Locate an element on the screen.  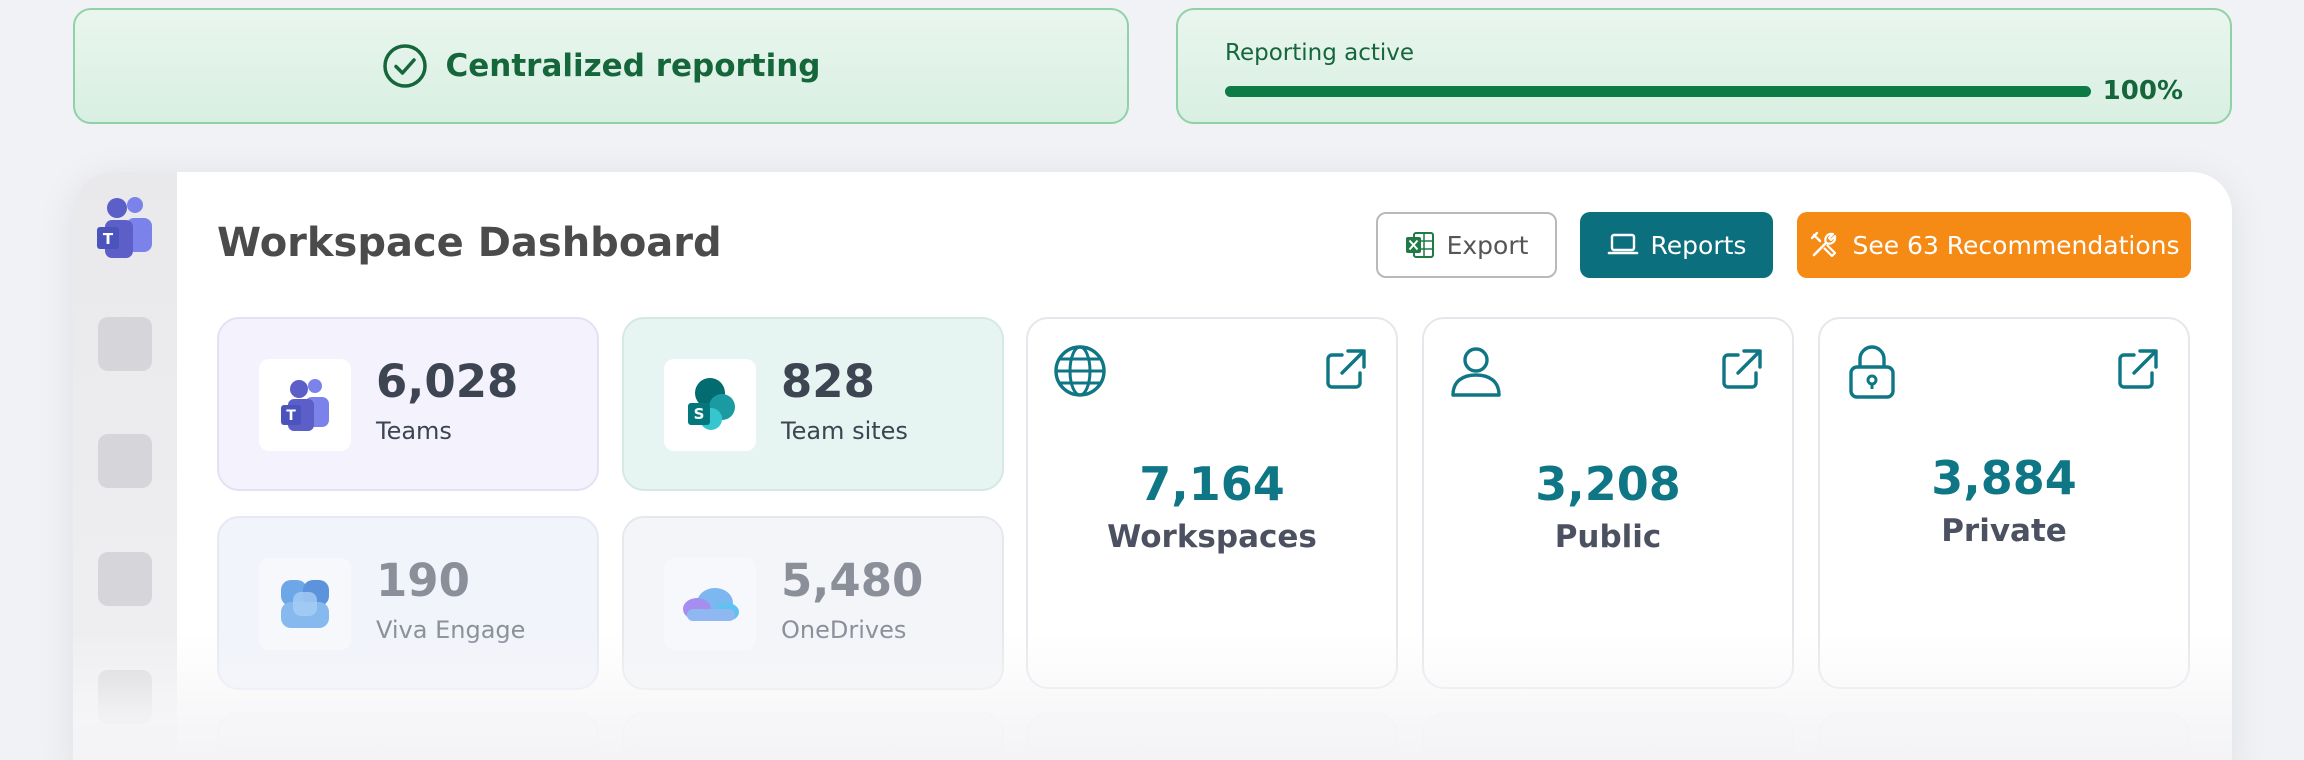
excel-icon is located at coordinates (1419, 245).